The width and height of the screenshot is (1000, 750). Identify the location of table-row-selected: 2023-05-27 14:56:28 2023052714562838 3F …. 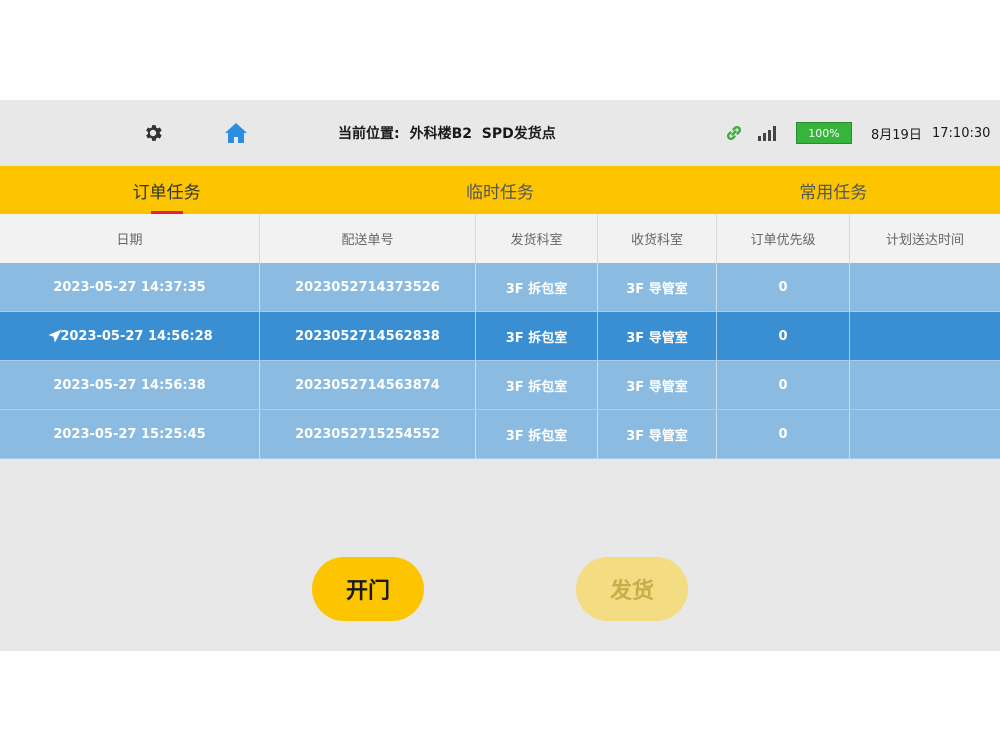
(500, 336).